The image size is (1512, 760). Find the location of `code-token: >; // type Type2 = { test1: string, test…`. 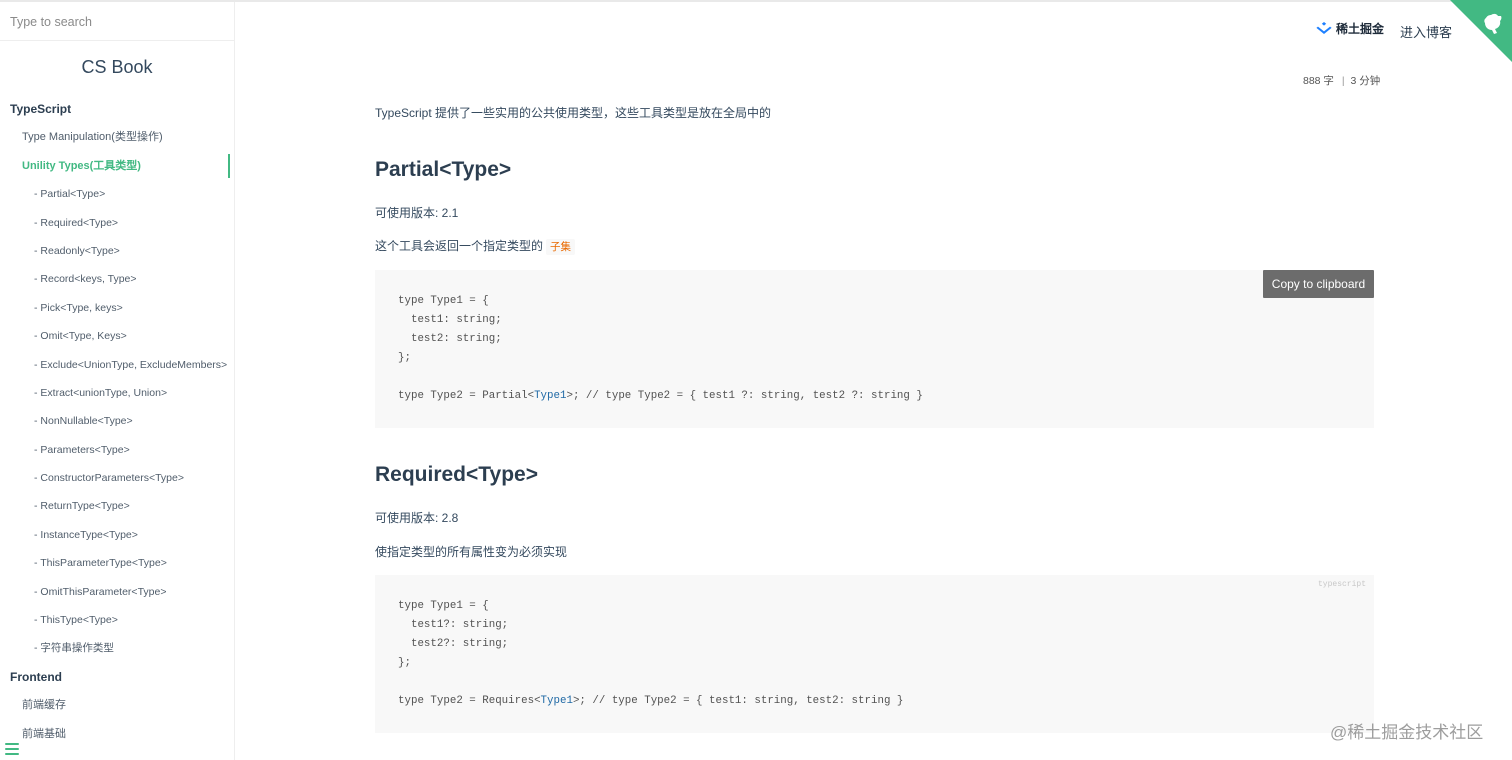

code-token: >; // type Type2 = { test1: string, test… is located at coordinates (738, 701).